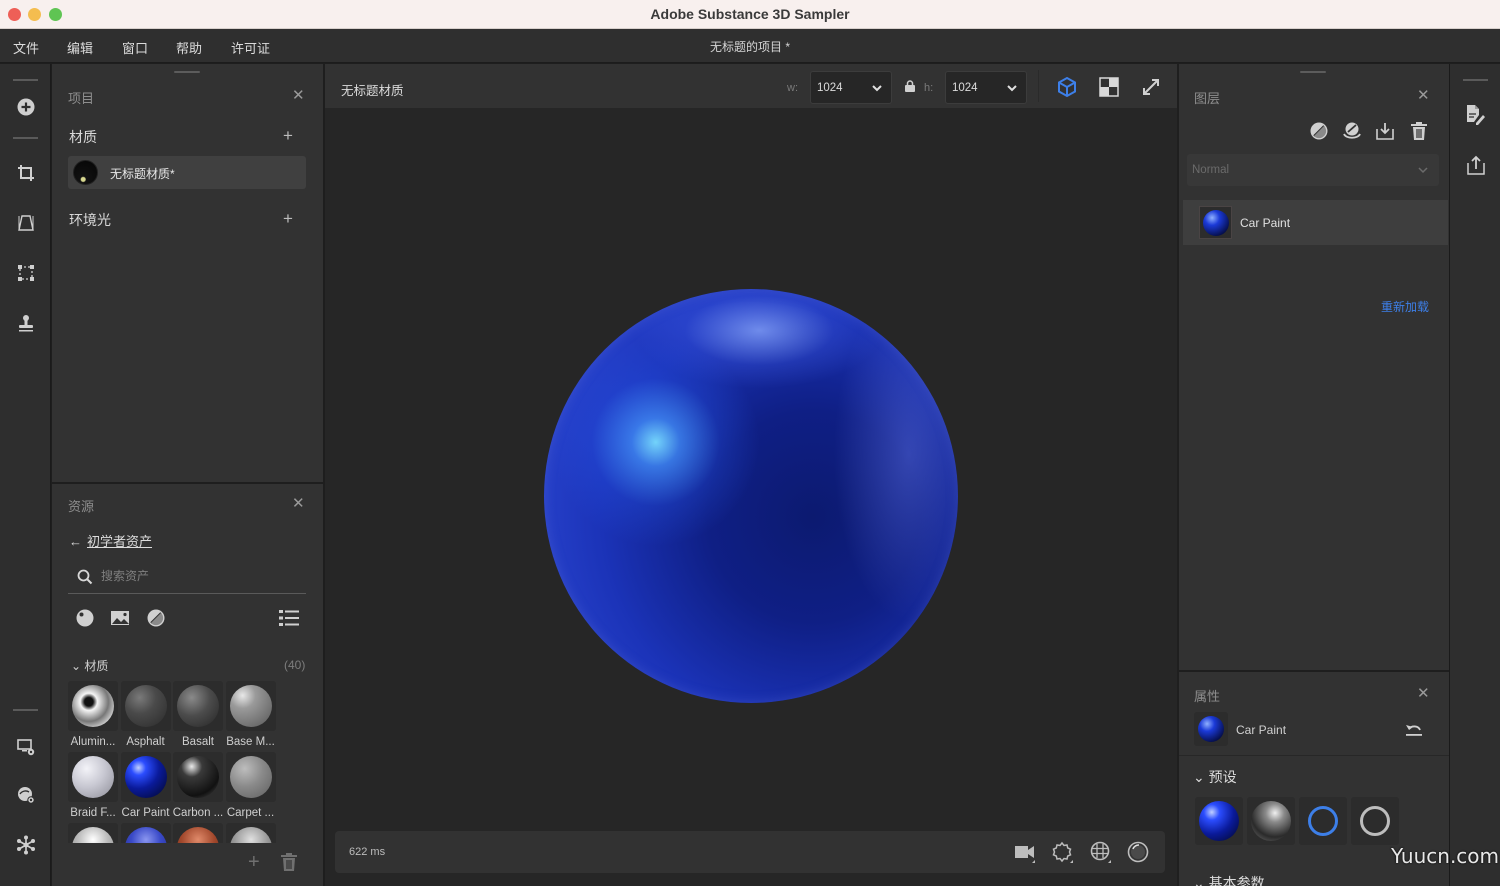  Describe the element at coordinates (910, 86) in the screenshot. I see `lock-icon` at that location.